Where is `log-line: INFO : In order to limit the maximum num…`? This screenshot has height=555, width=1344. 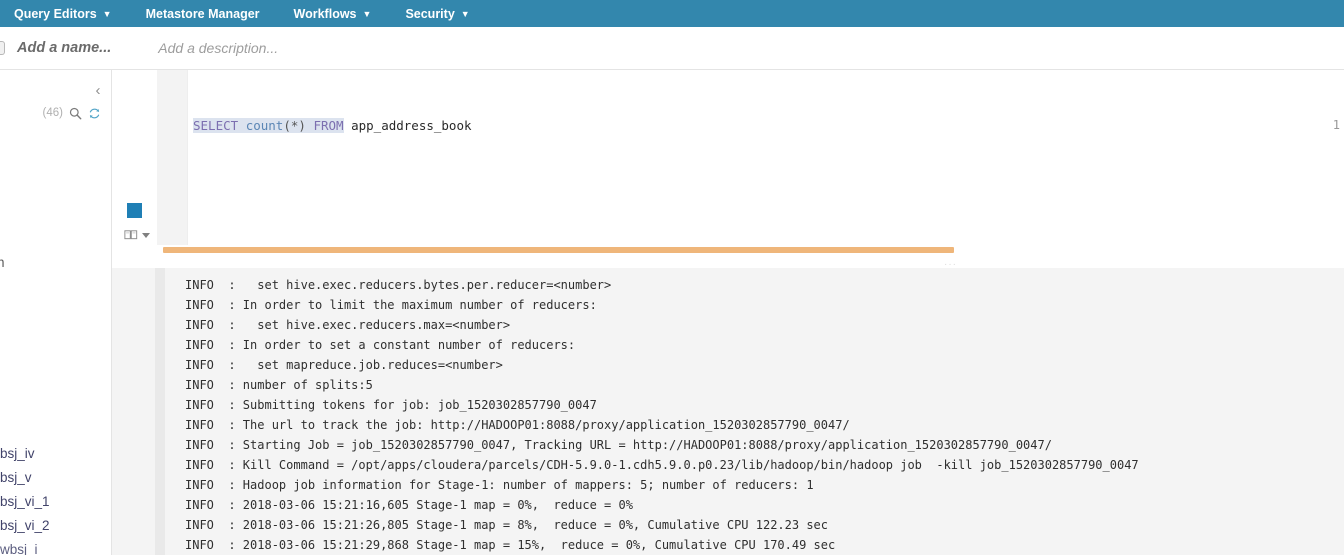 log-line: INFO : In order to limit the maximum num… is located at coordinates (391, 305).